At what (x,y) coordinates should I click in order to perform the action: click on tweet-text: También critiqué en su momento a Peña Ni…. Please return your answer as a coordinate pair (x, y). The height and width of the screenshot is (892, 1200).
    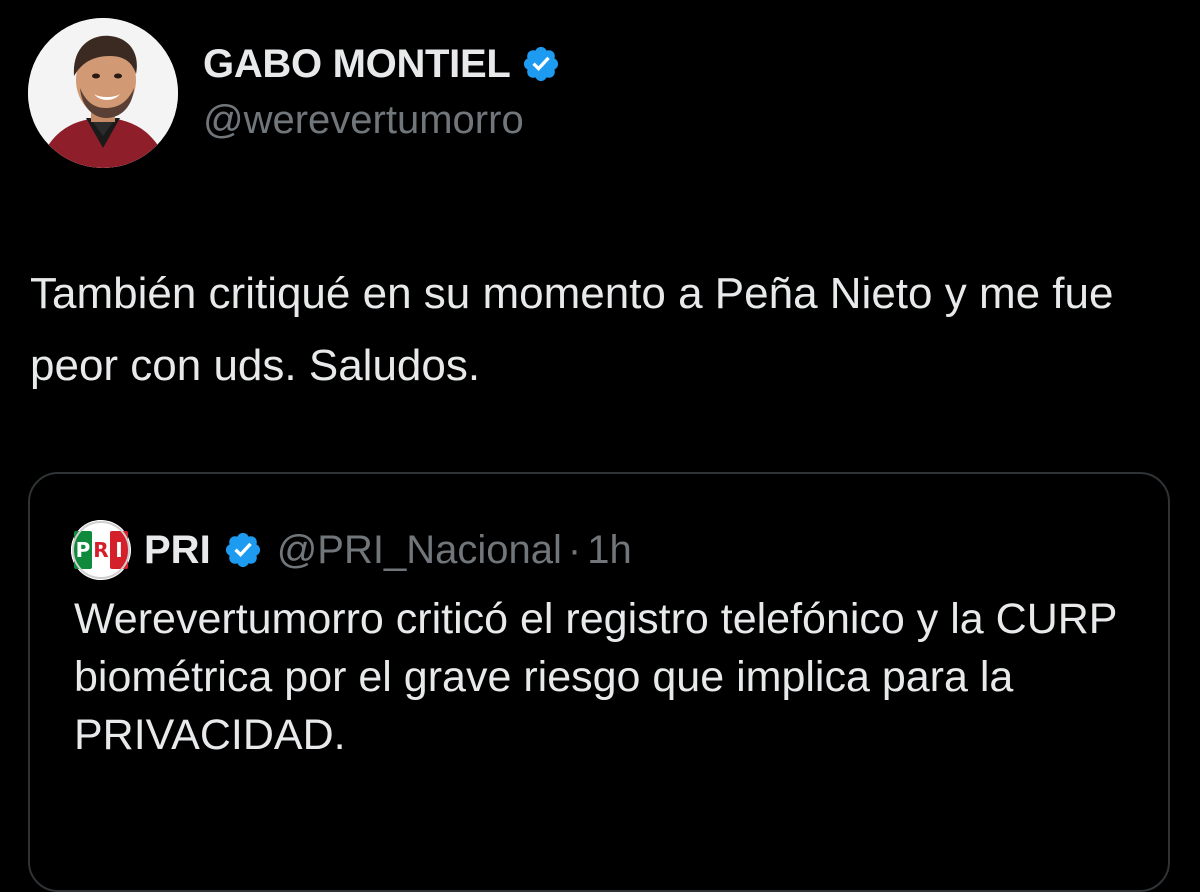
    Looking at the image, I should click on (572, 329).